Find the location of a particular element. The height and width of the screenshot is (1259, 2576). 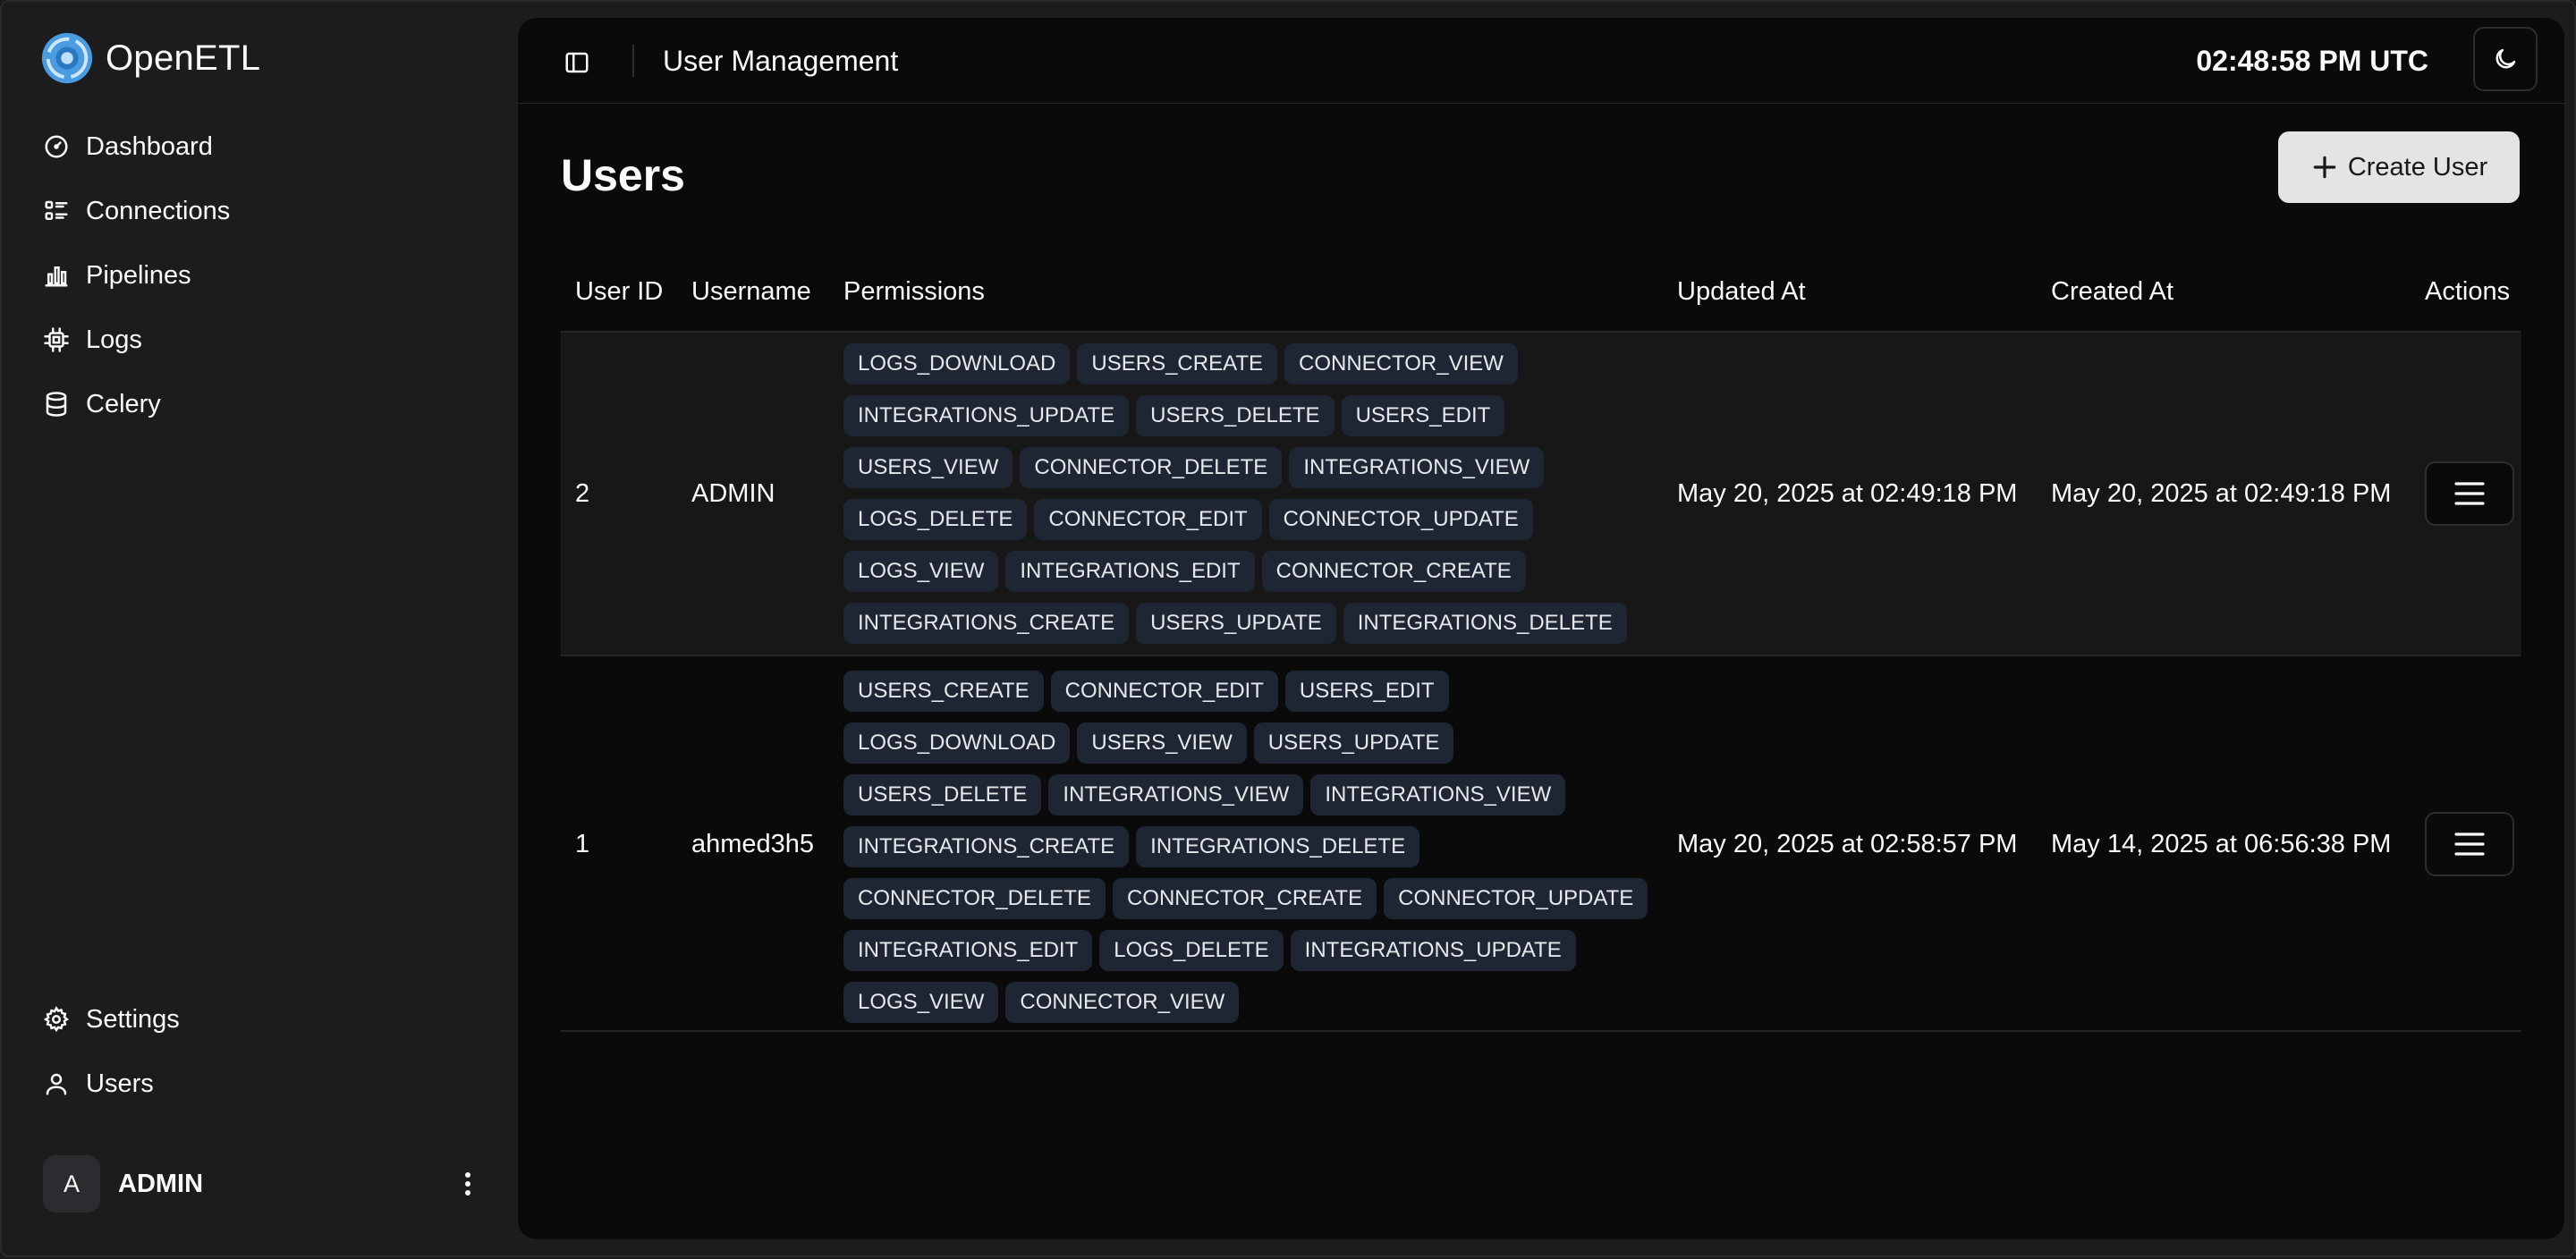

created-at-cell: May 20, 2025 at 02:49:18 PM is located at coordinates (2221, 493).